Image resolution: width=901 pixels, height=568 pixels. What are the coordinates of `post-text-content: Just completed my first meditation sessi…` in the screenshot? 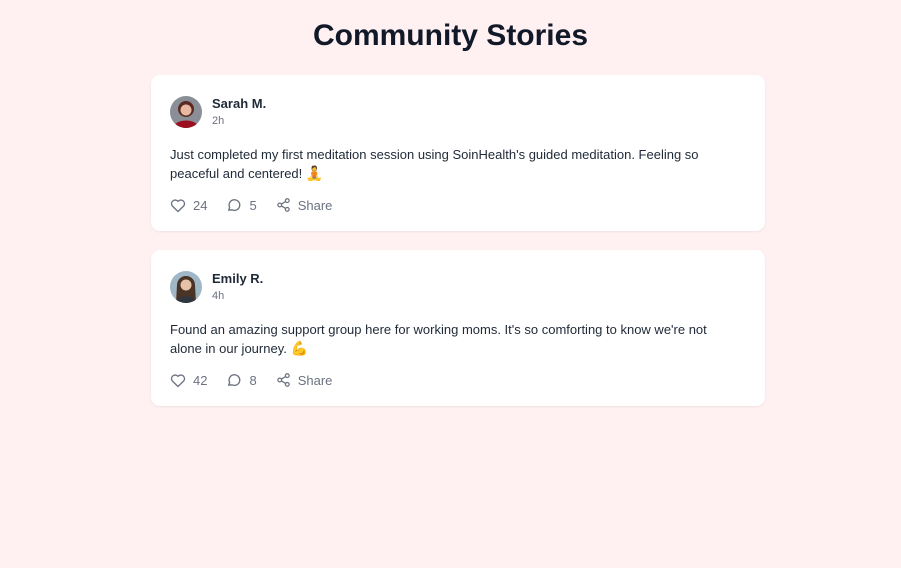 It's located at (434, 164).